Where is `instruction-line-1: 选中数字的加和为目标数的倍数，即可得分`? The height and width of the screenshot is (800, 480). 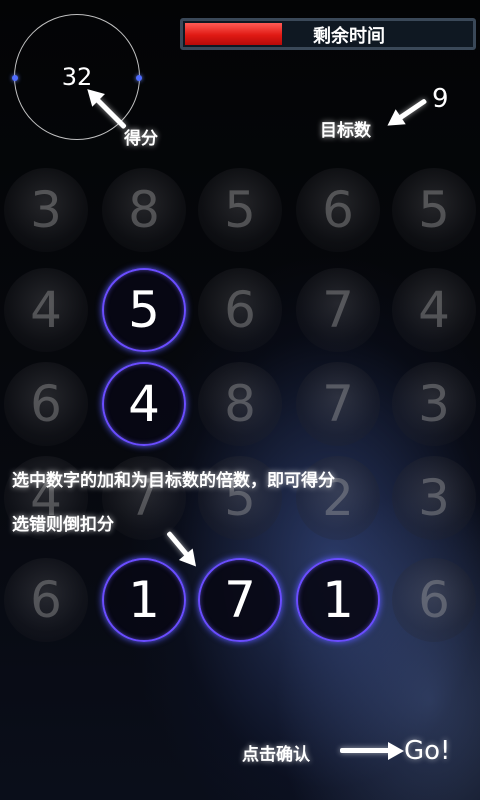 instruction-line-1: 选中数字的加和为目标数的倍数，即可得分 is located at coordinates (173, 481).